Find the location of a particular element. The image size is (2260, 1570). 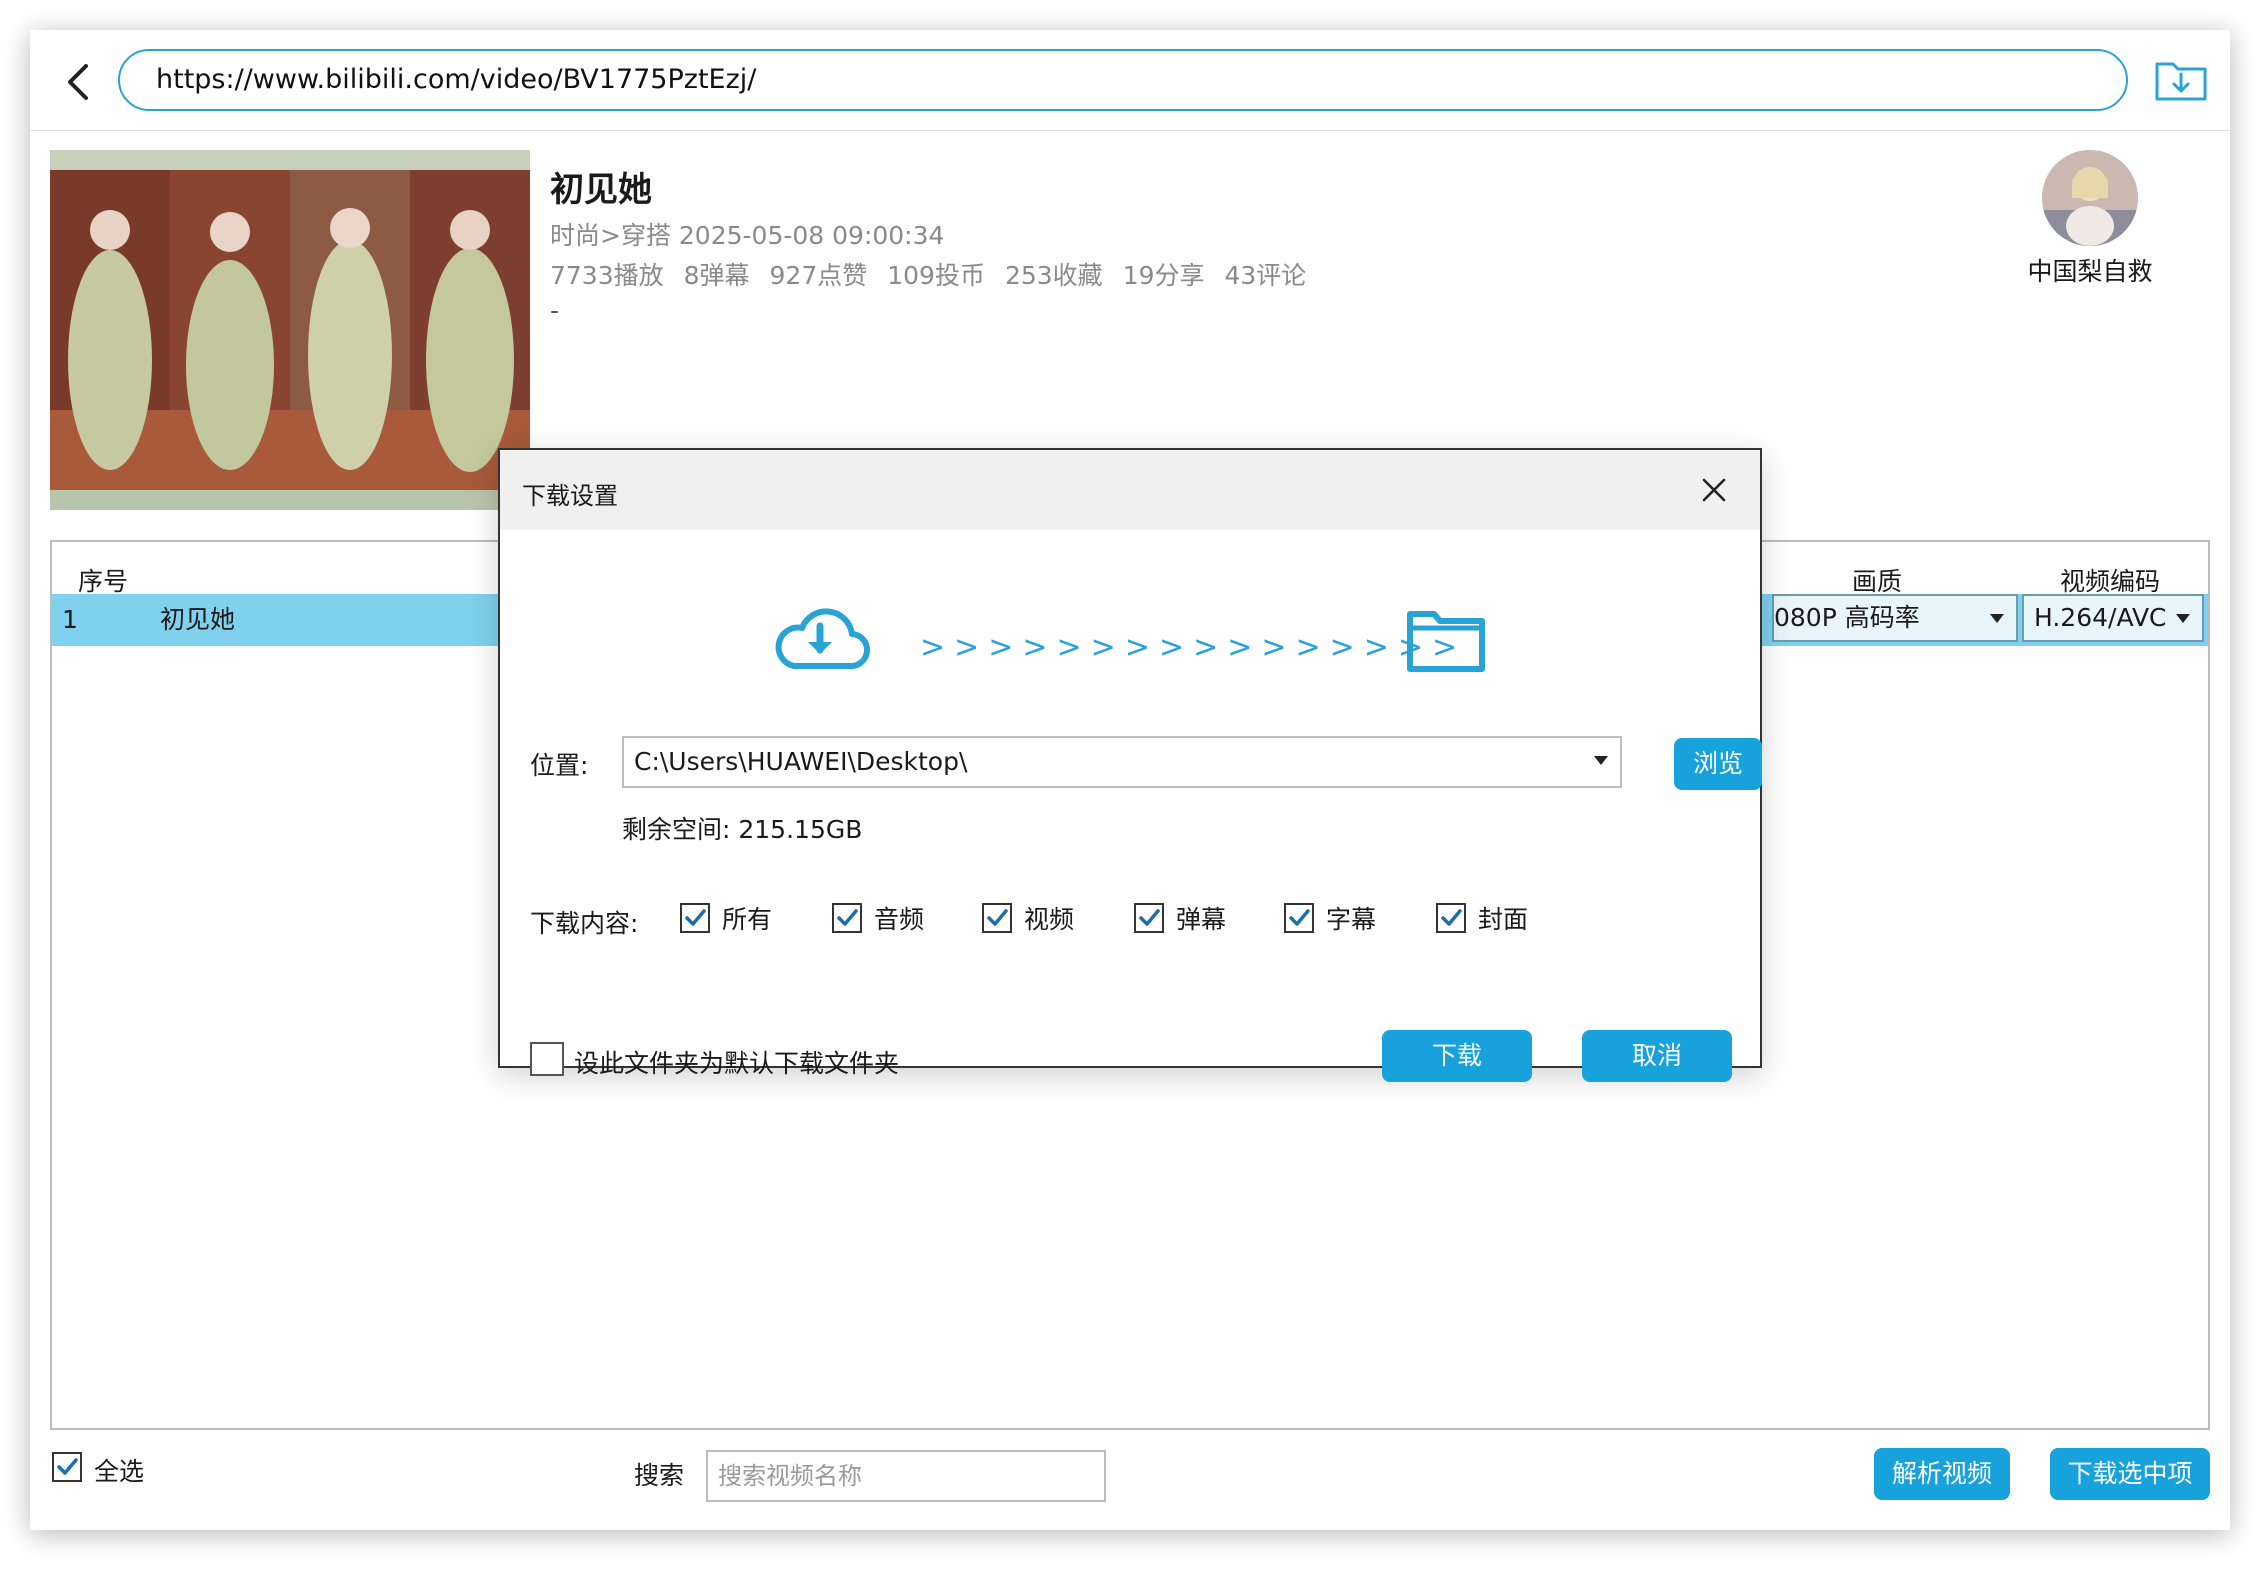

search-label: 搜索 is located at coordinates (659, 1475).